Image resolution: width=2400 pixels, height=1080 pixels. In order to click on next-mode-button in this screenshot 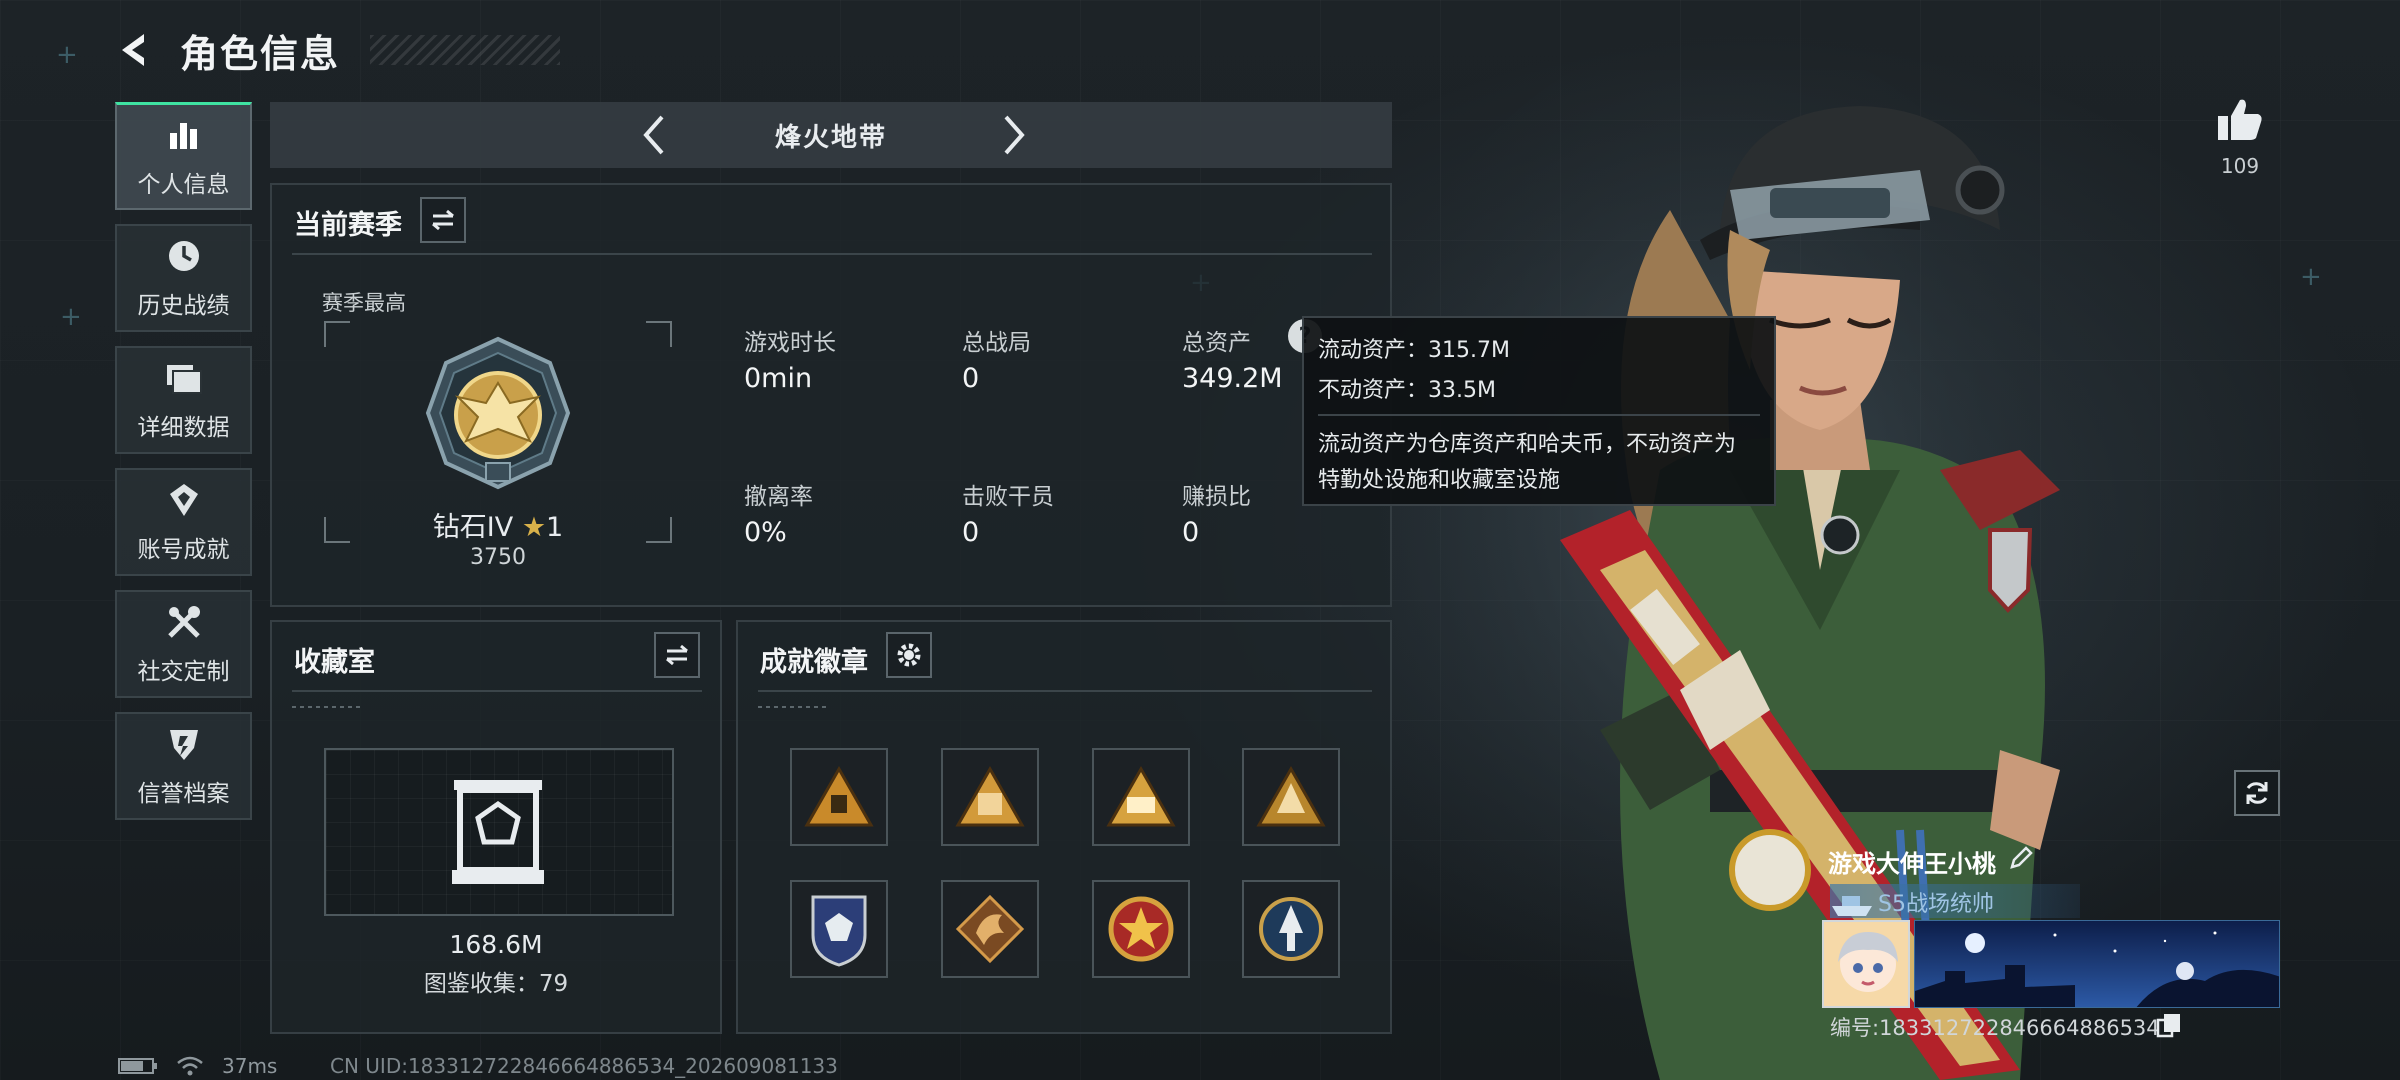, I will do `click(1015, 135)`.